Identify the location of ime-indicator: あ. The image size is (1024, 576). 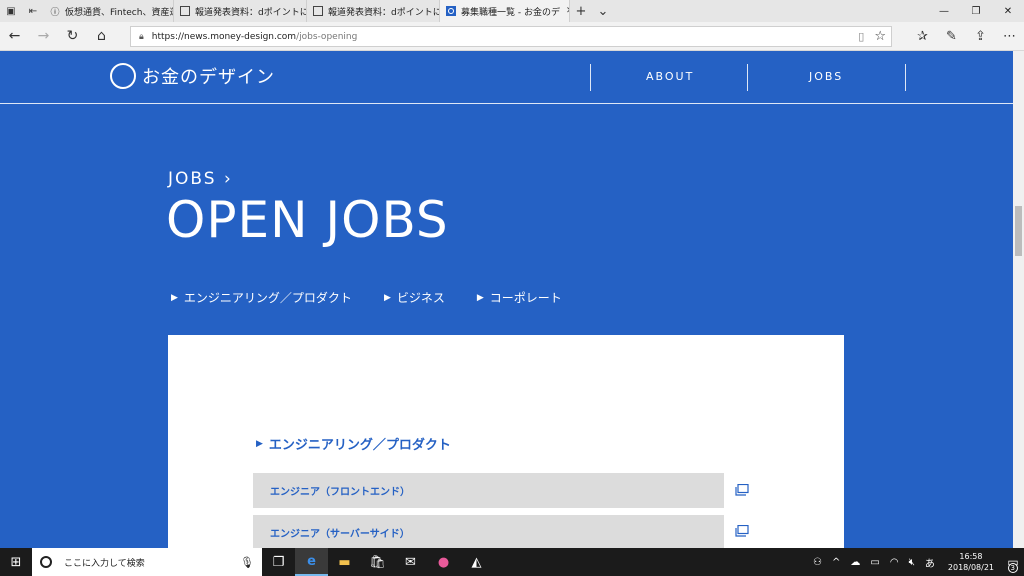
(930, 562).